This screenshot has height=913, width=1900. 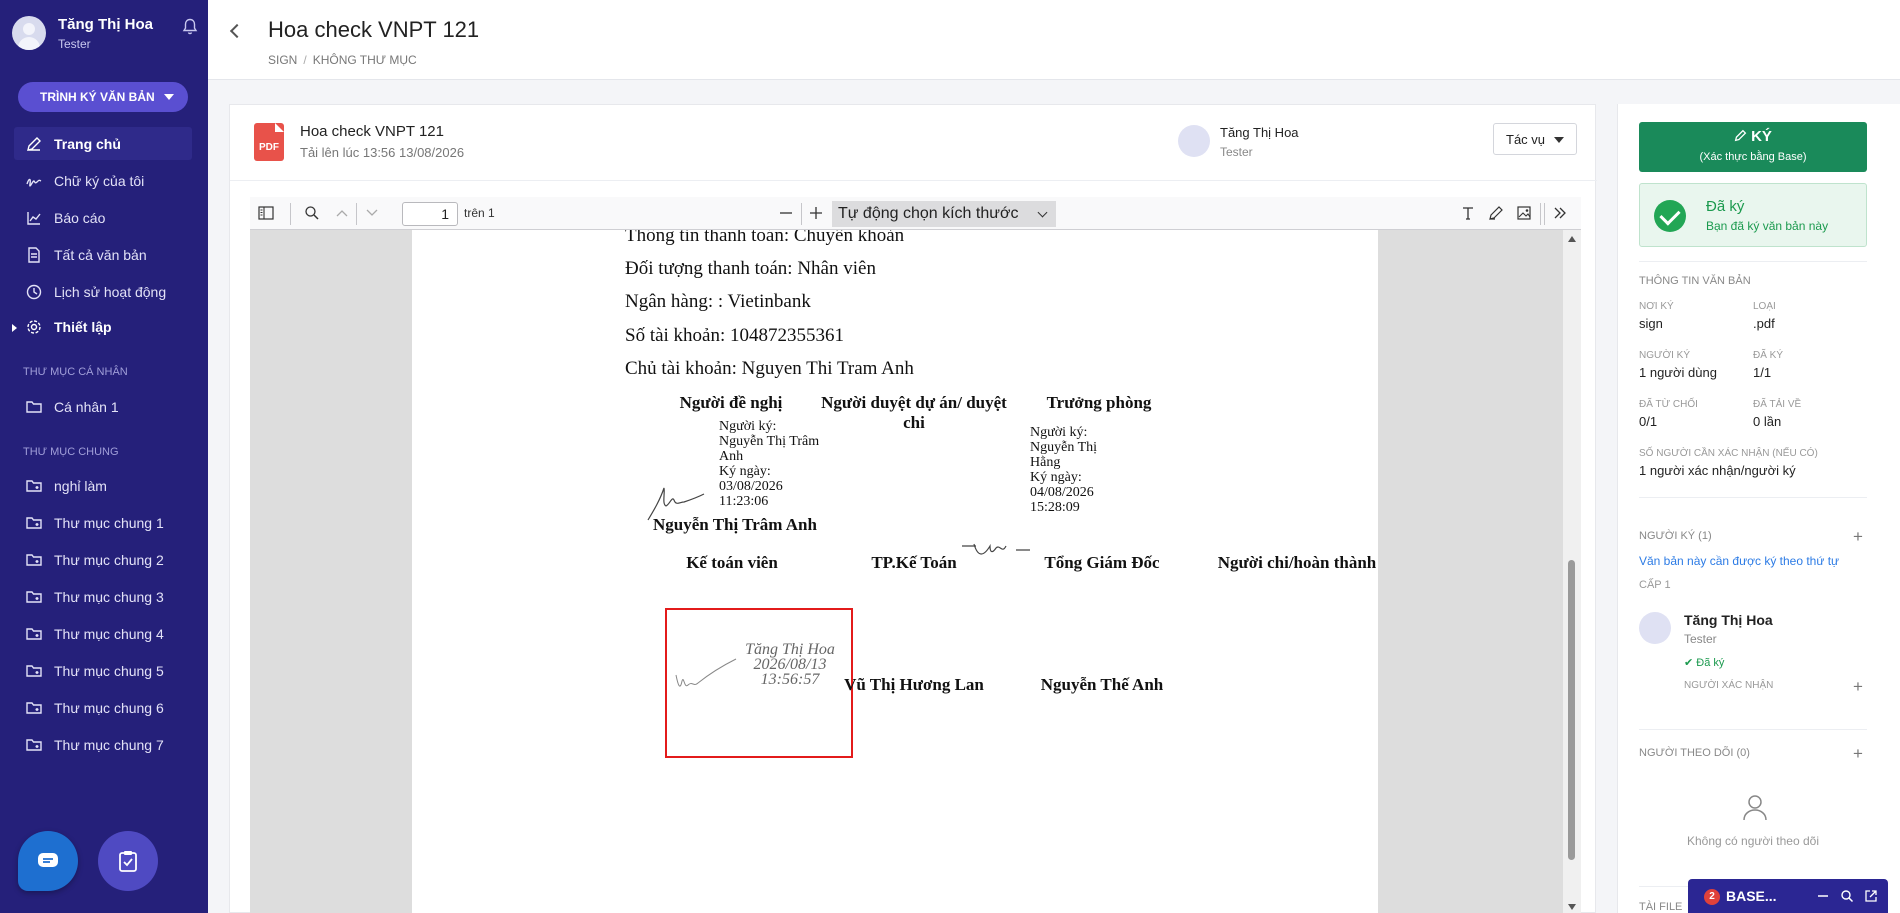 I want to click on signature-stamp-time: 13:56:57, so click(x=790, y=679).